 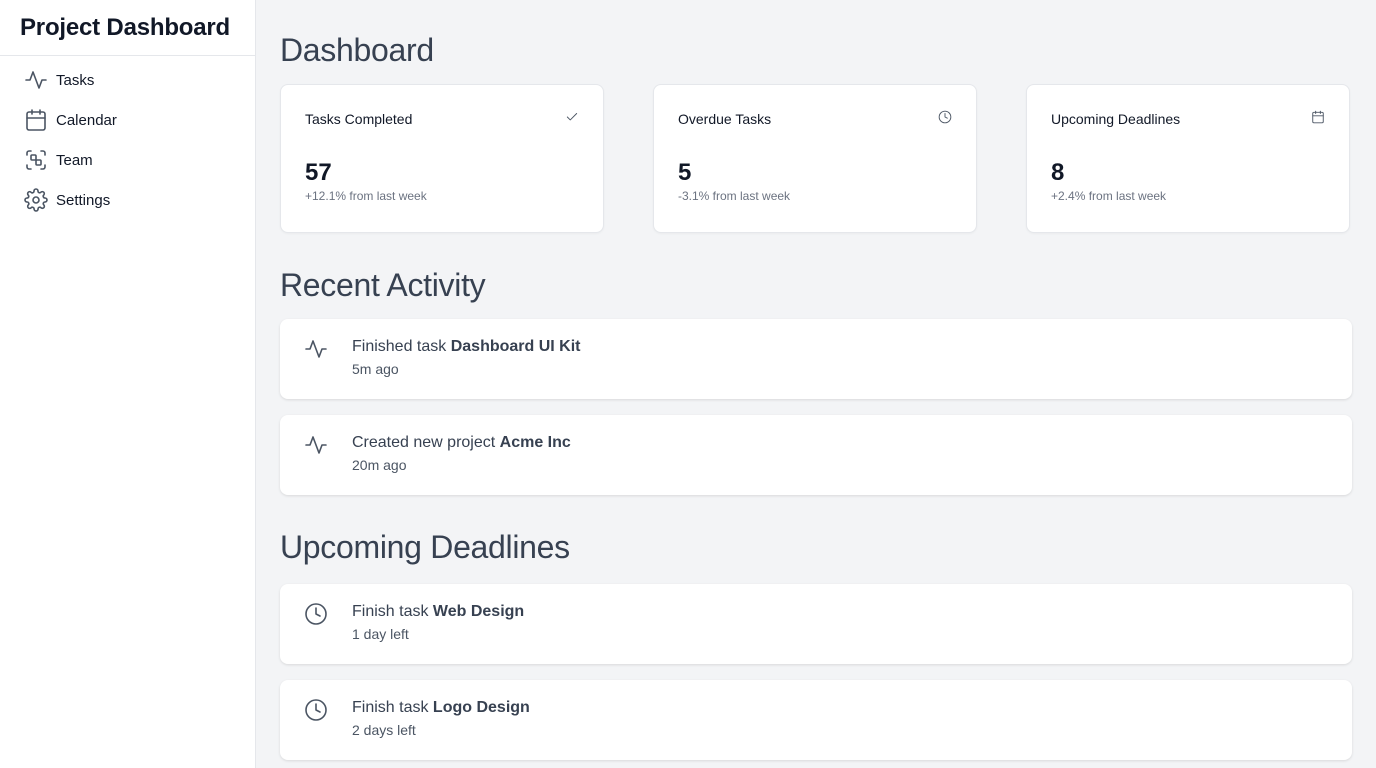 I want to click on sidebar-item-team: Team, so click(x=127, y=160).